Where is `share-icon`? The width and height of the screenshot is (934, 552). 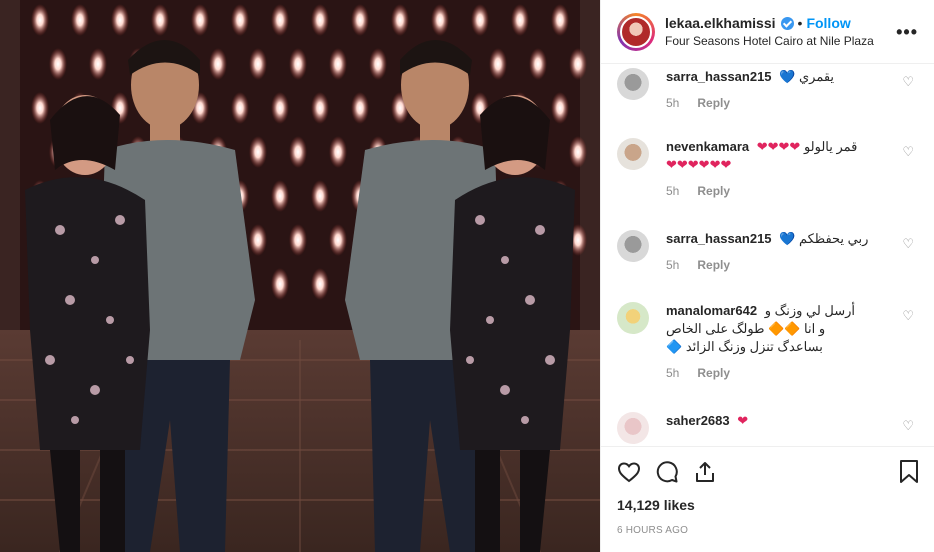
share-icon is located at coordinates (705, 472).